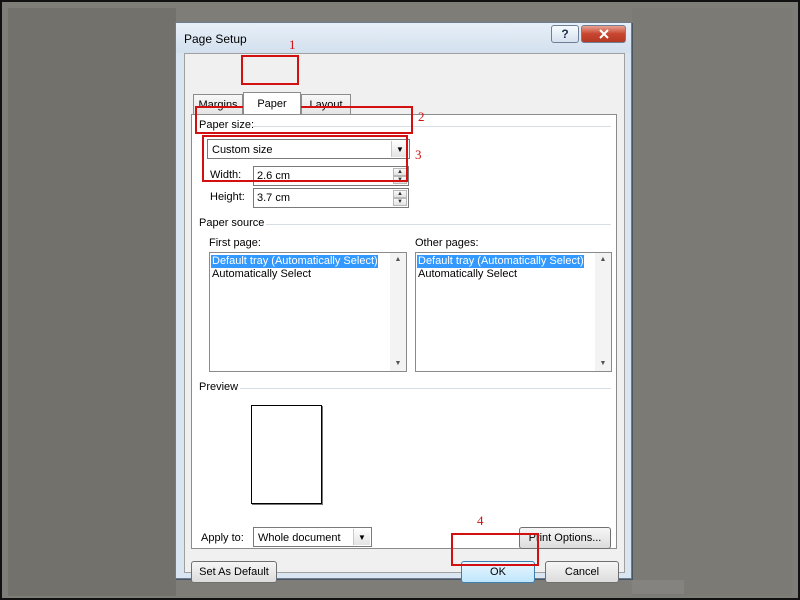 This screenshot has width=800, height=600. I want to click on paper-size-dropdown: Custom size ▼, so click(308, 149).